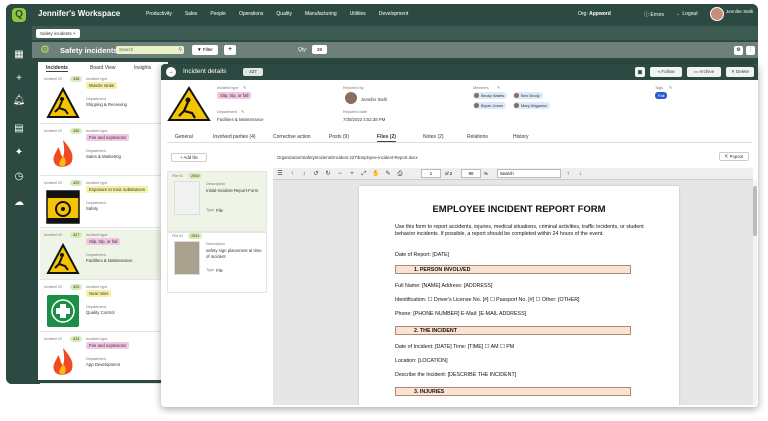 Image resolution: width=768 pixels, height=421 pixels. I want to click on tab-general: General, so click(184, 137).